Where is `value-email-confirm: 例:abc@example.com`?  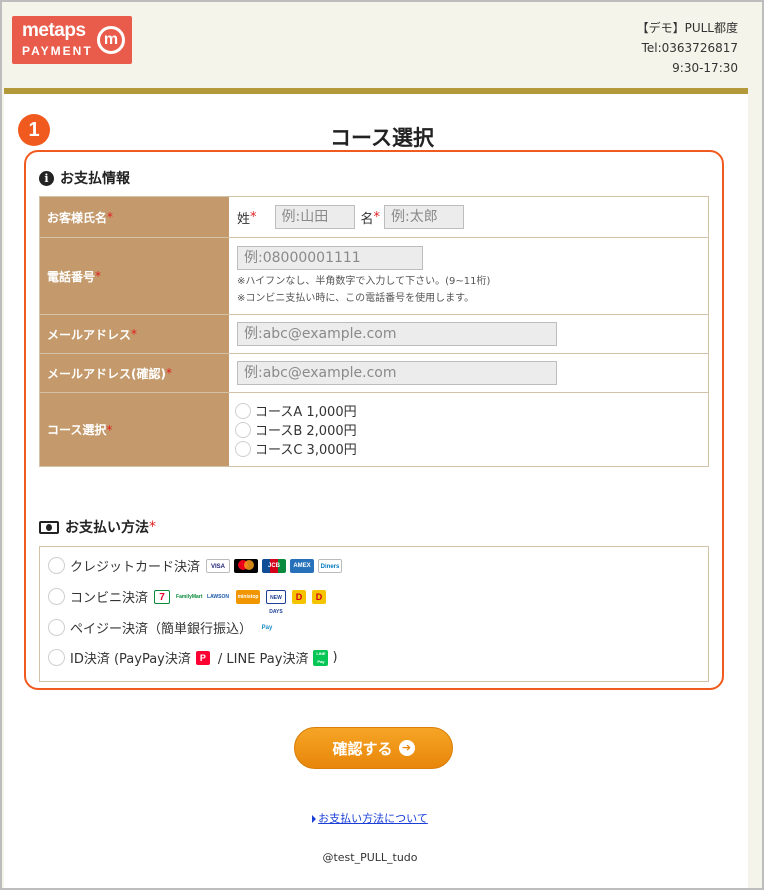
value-email-confirm: 例:abc@example.com is located at coordinates (468, 373).